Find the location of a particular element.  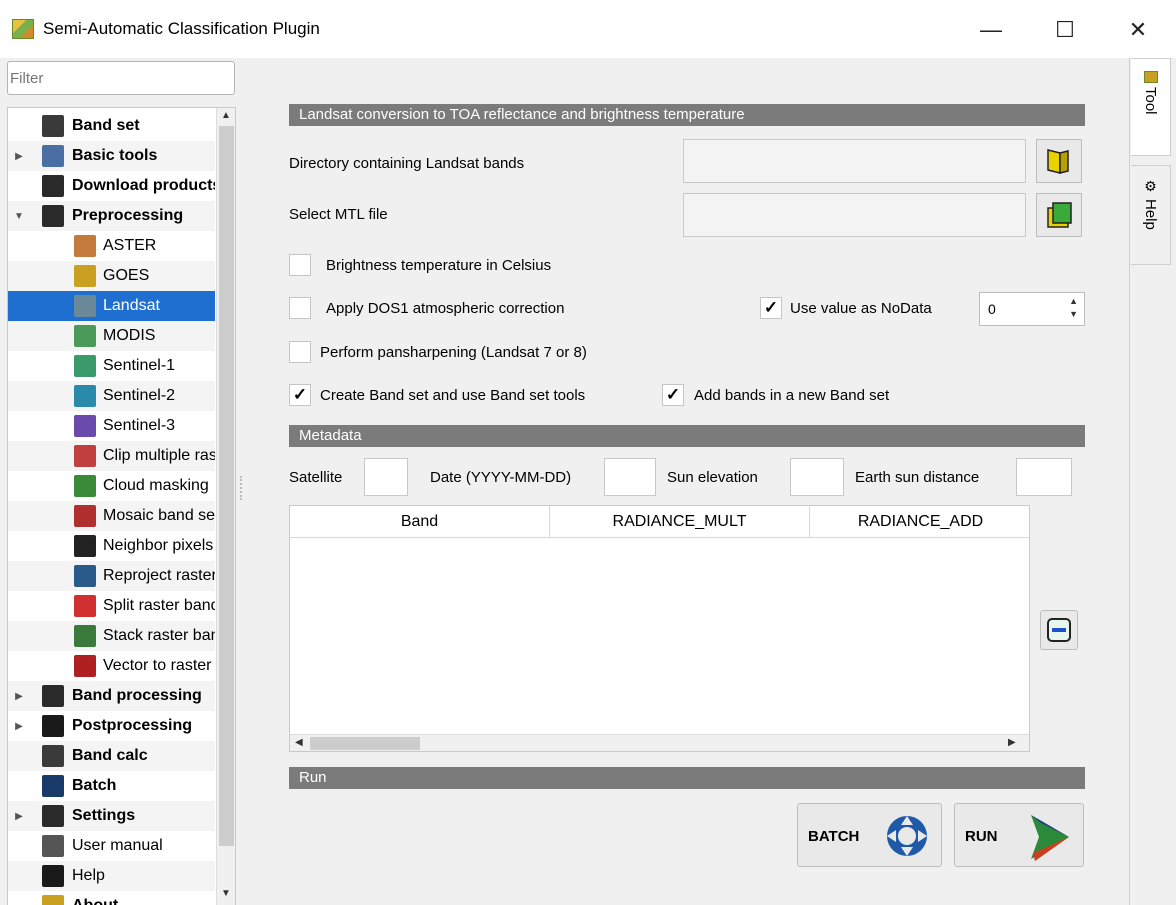

directory-field is located at coordinates (854, 161).